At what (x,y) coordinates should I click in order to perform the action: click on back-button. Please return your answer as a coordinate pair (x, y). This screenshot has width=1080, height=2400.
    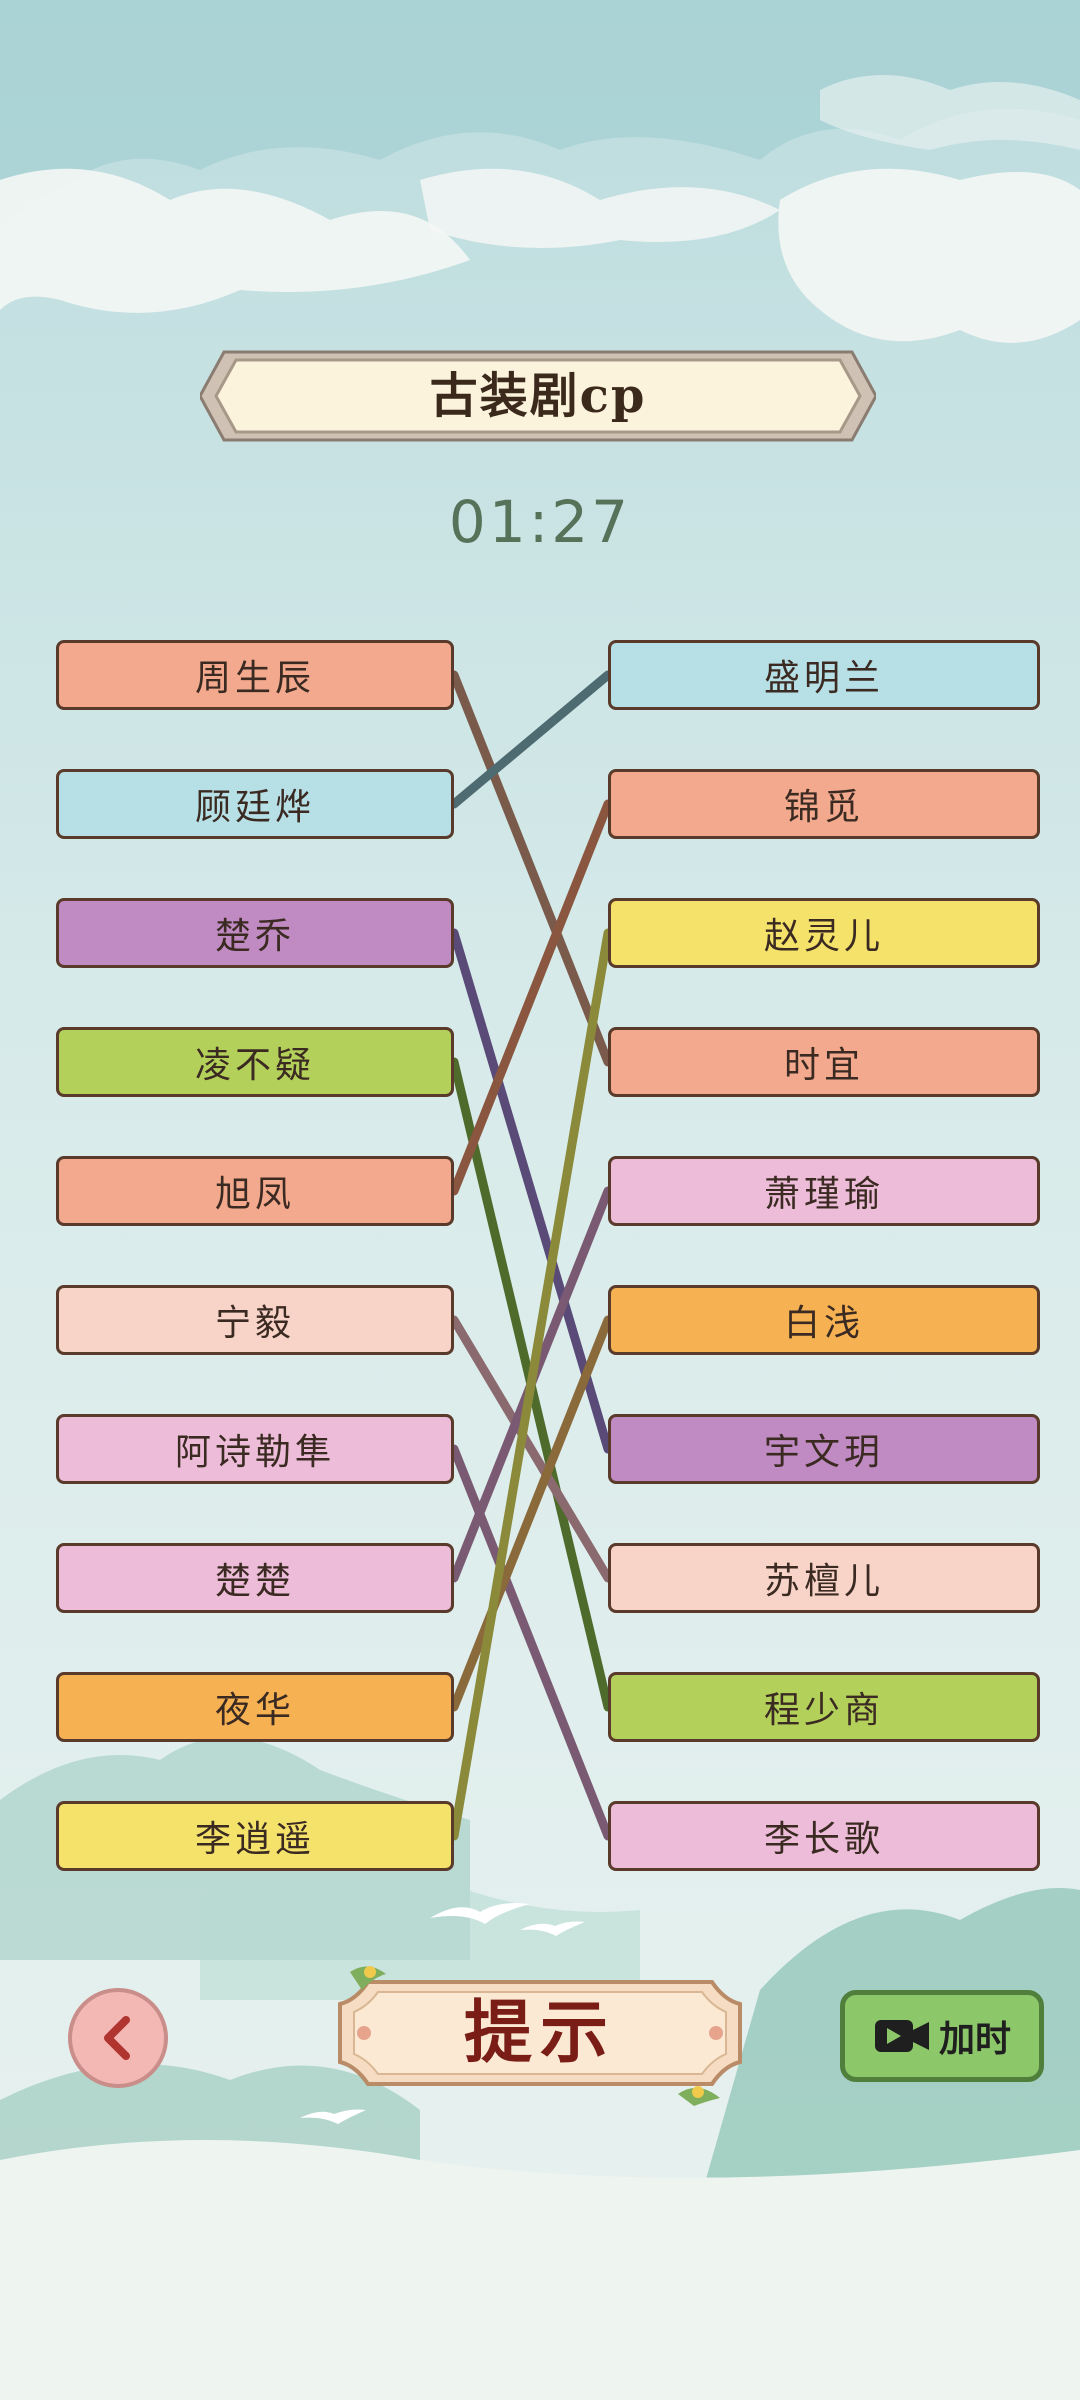
    Looking at the image, I should click on (118, 2038).